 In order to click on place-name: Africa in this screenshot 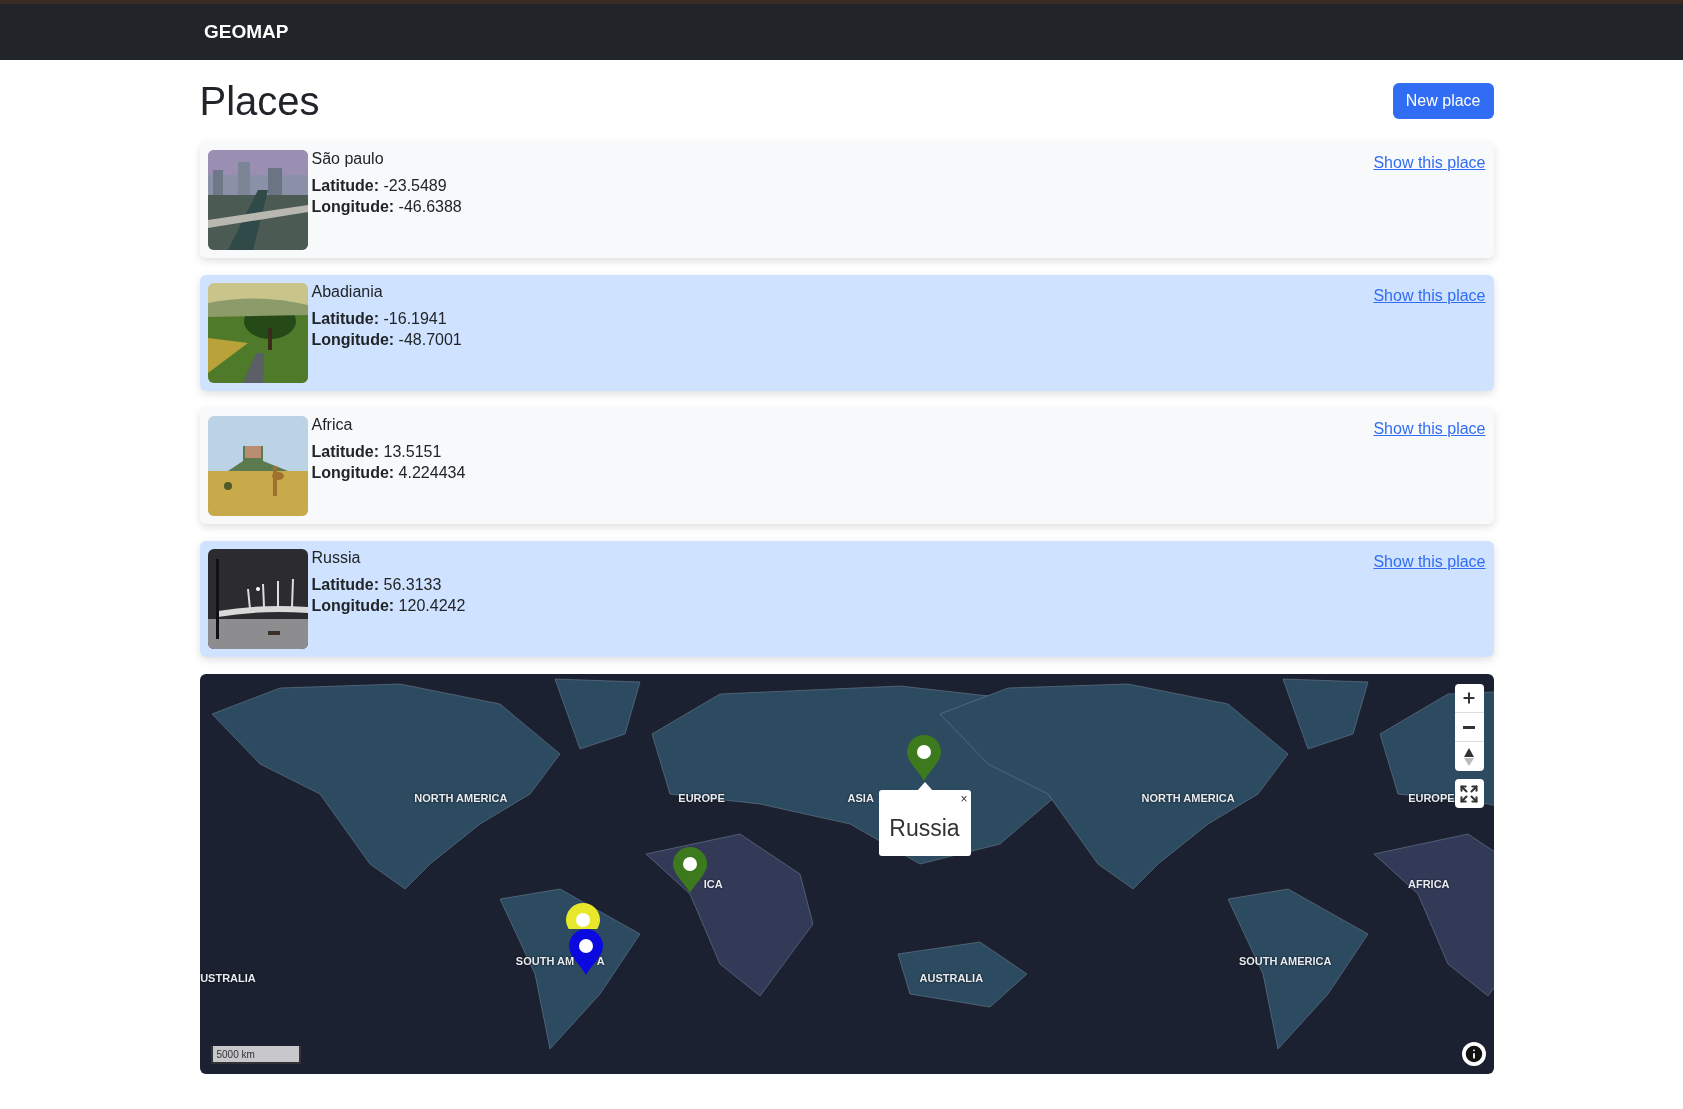, I will do `click(332, 425)`.